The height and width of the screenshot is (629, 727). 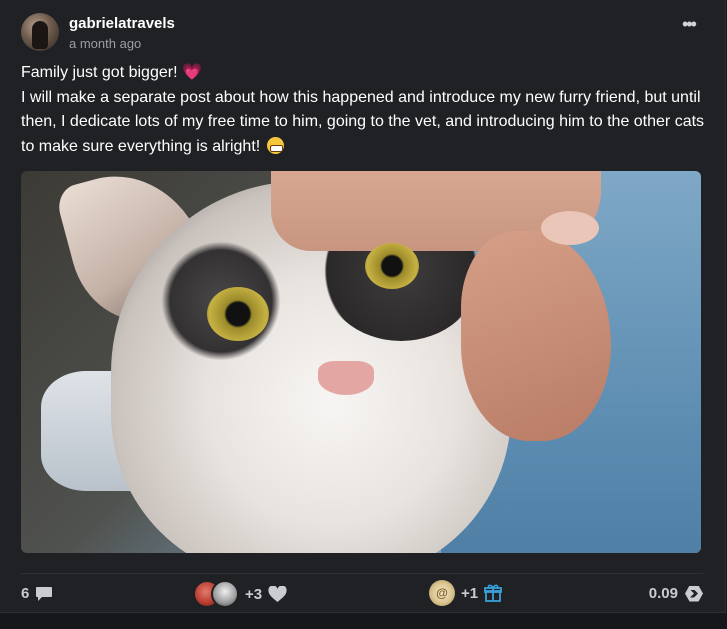 I want to click on post-timestamp: a month ago, so click(x=105, y=43).